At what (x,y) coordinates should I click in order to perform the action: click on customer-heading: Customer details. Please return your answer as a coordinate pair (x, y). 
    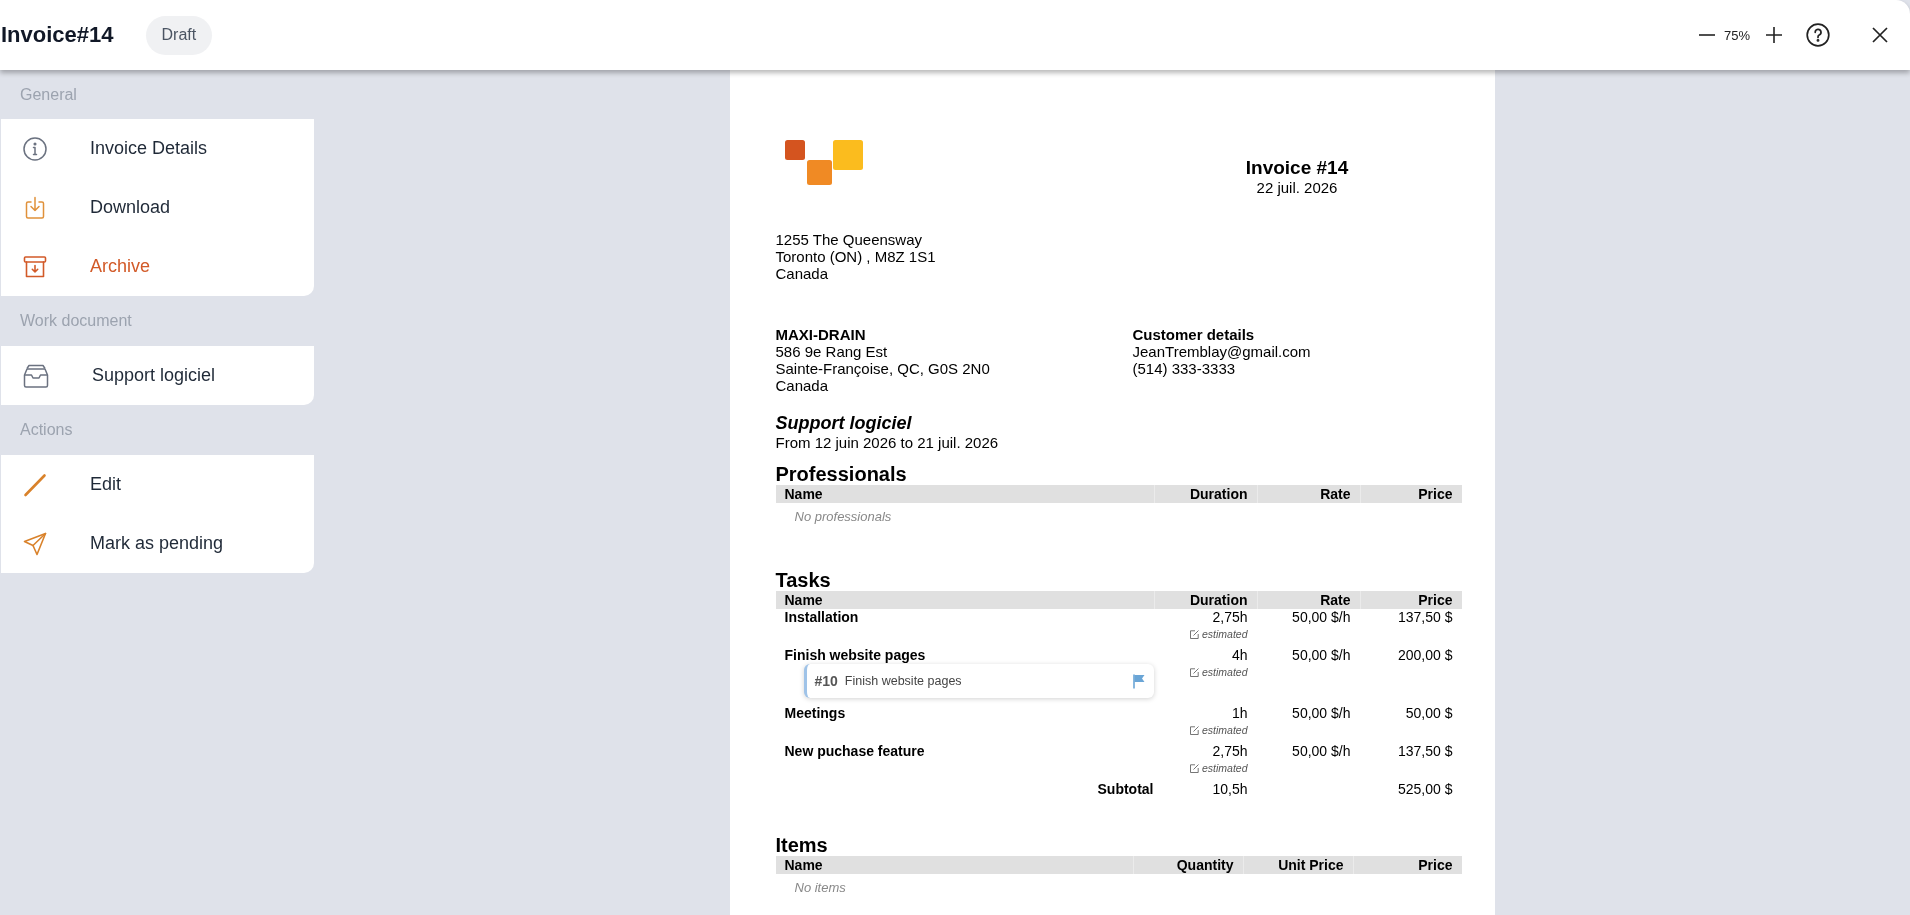
    Looking at the image, I should click on (1194, 334).